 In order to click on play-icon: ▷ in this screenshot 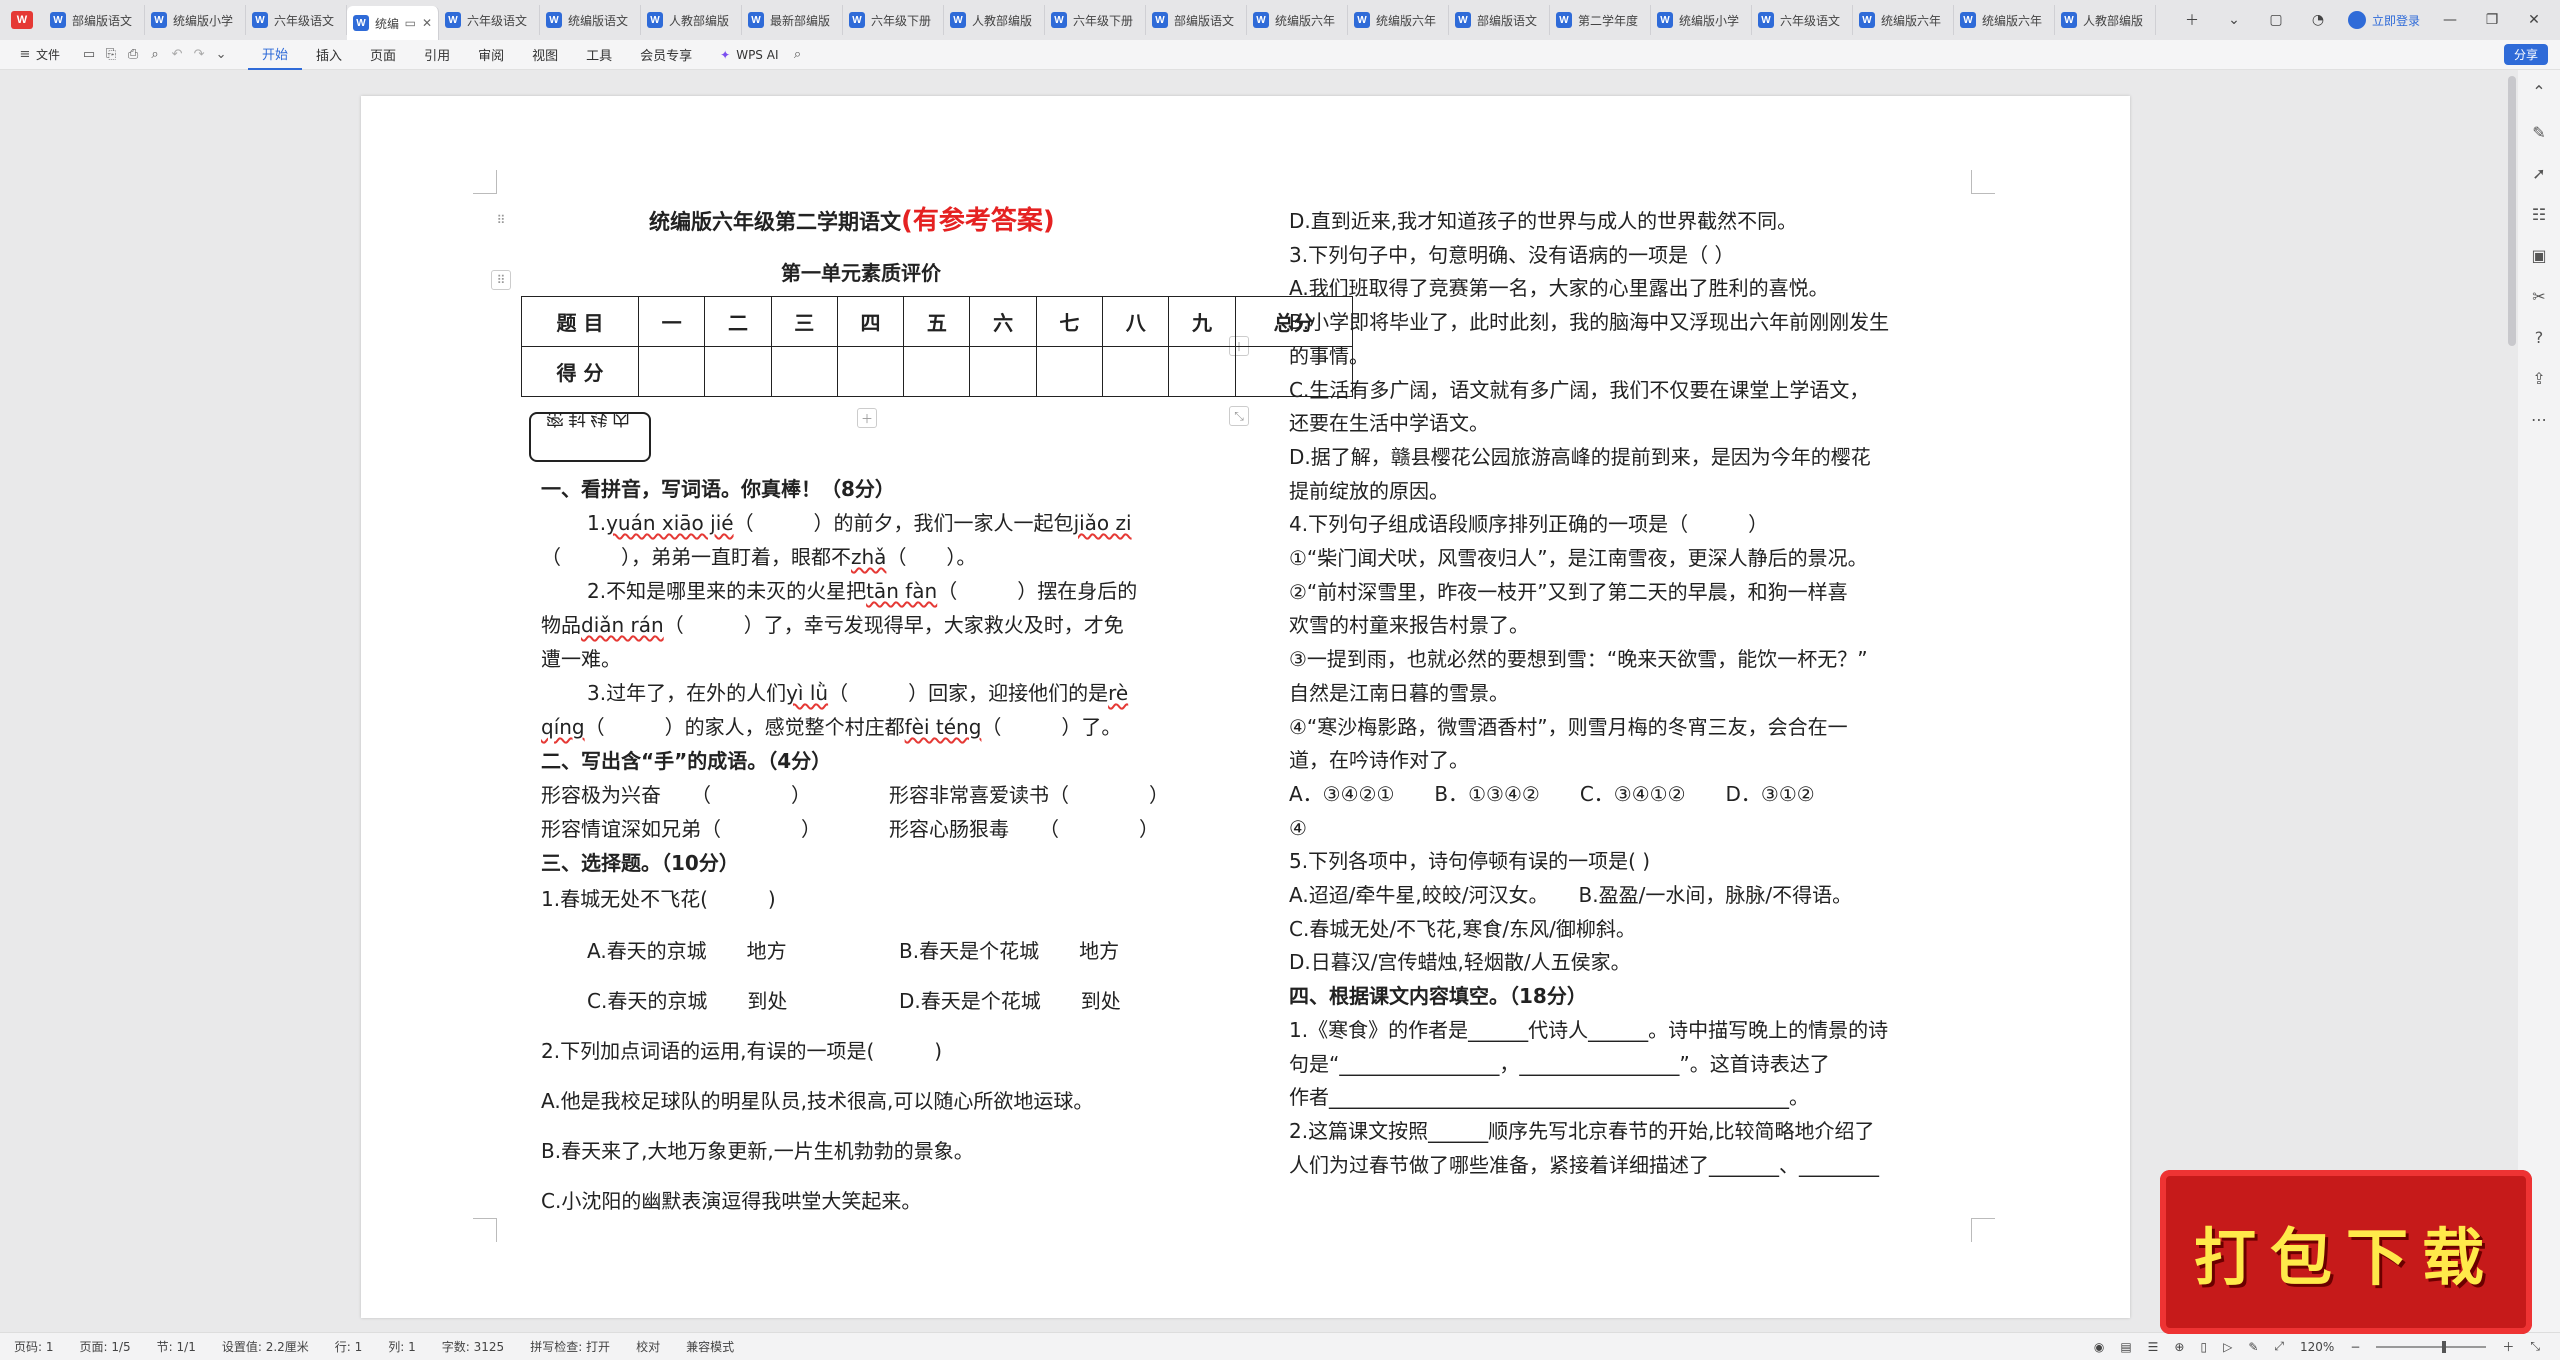, I will do `click(2227, 1347)`.